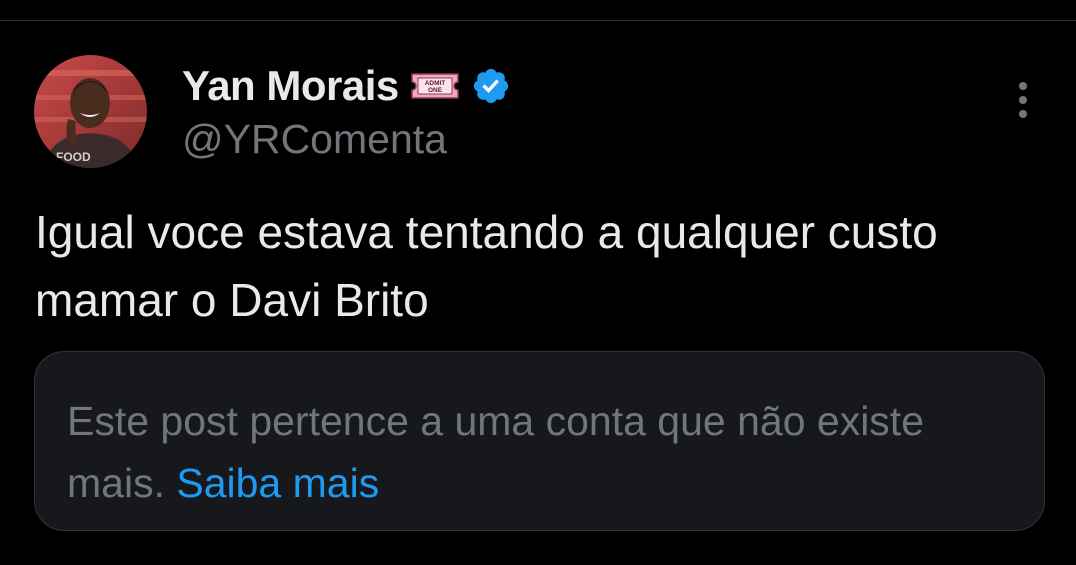 The image size is (1076, 565). Describe the element at coordinates (314, 139) in the screenshot. I see `author-handle: @YRComenta` at that location.